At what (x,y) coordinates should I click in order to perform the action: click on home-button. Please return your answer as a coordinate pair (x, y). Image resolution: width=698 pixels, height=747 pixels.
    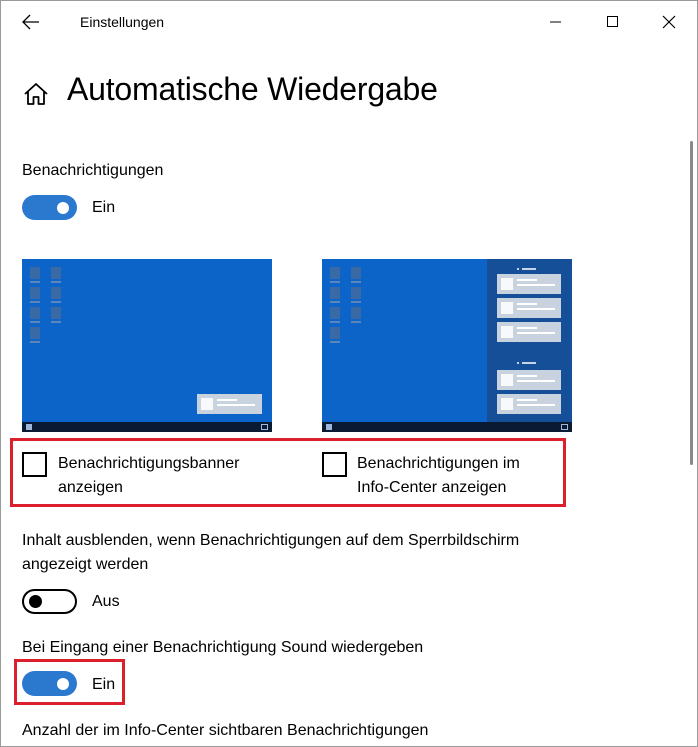
    Looking at the image, I should click on (36, 94).